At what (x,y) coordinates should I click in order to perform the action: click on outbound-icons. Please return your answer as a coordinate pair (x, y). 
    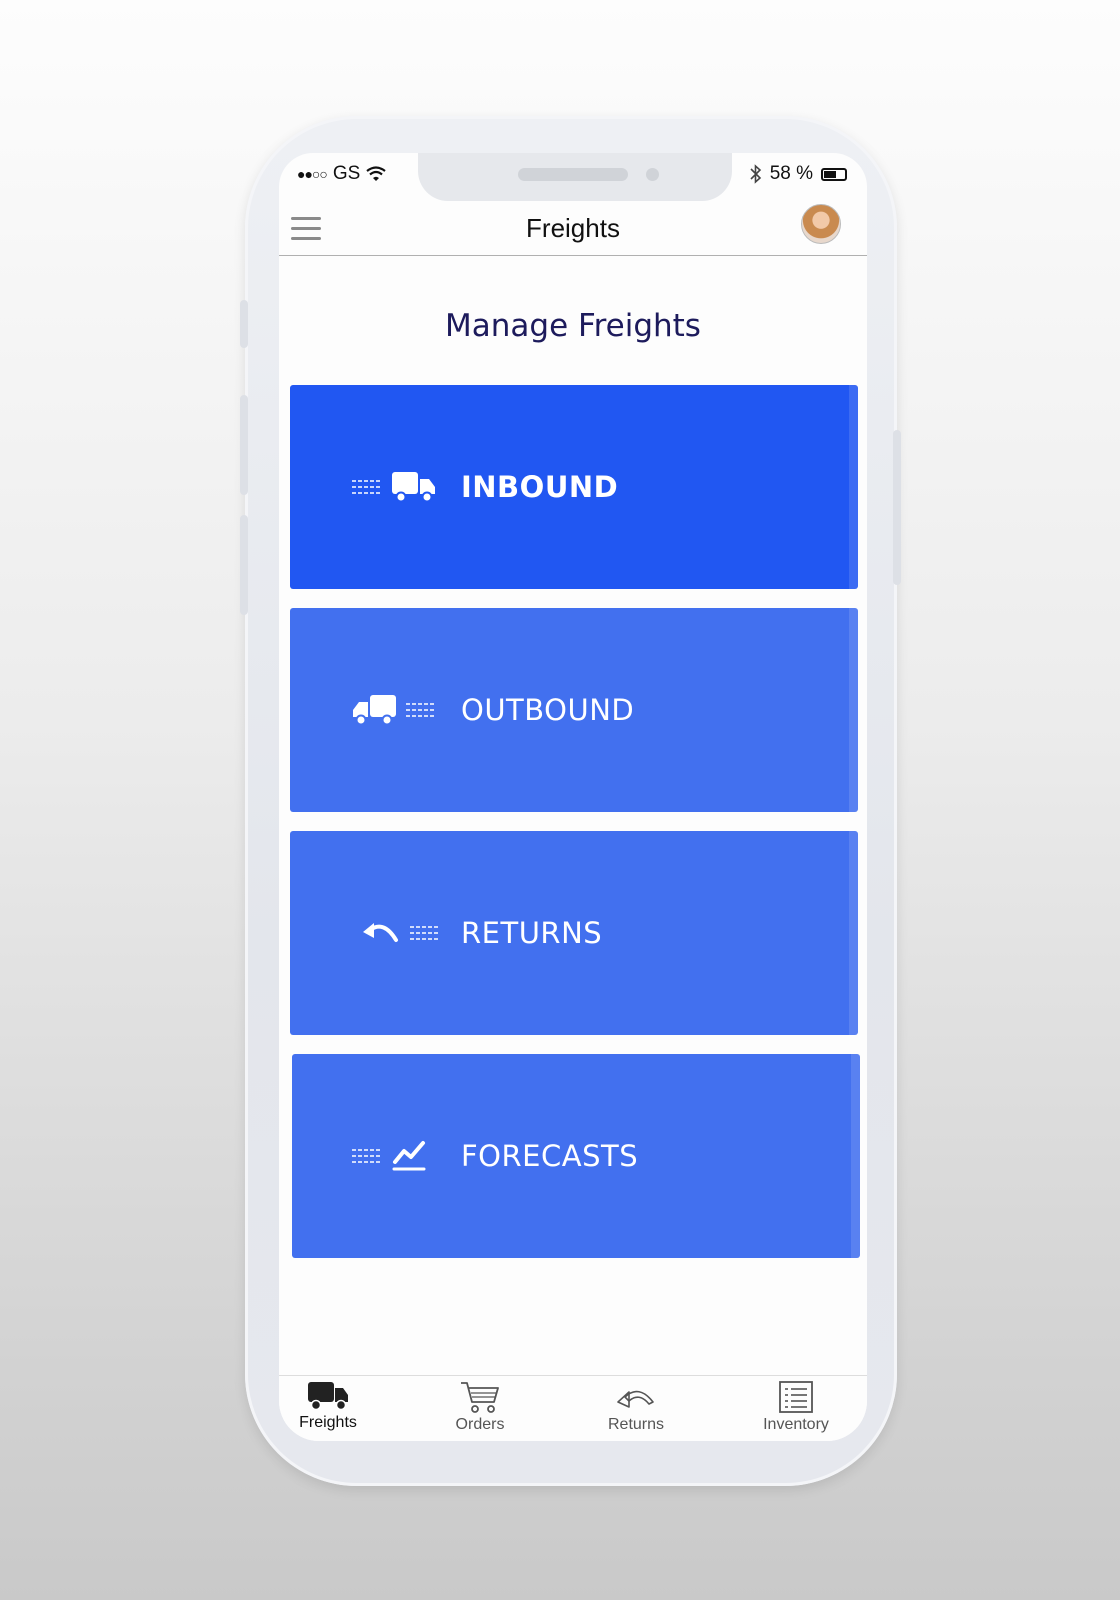
    Looking at the image, I should click on (394, 710).